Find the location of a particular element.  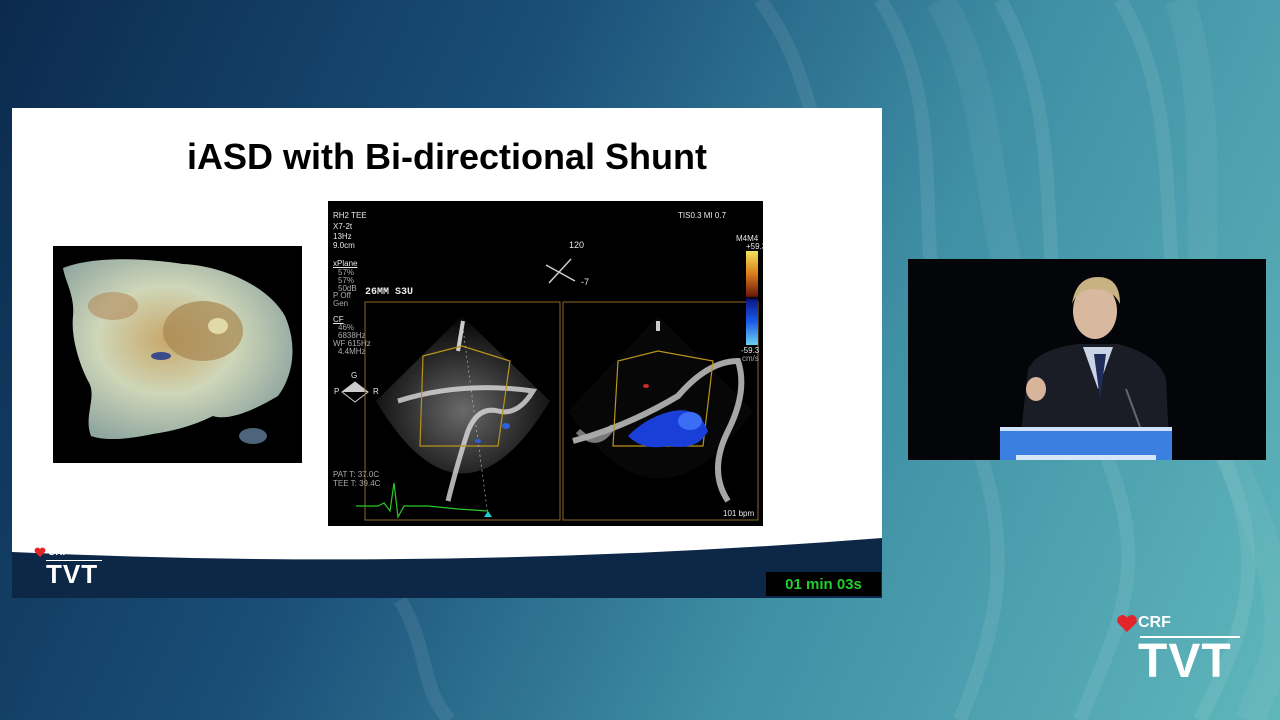

crf-tvt-logo-large: CRF TVT is located at coordinates (1185, 652).